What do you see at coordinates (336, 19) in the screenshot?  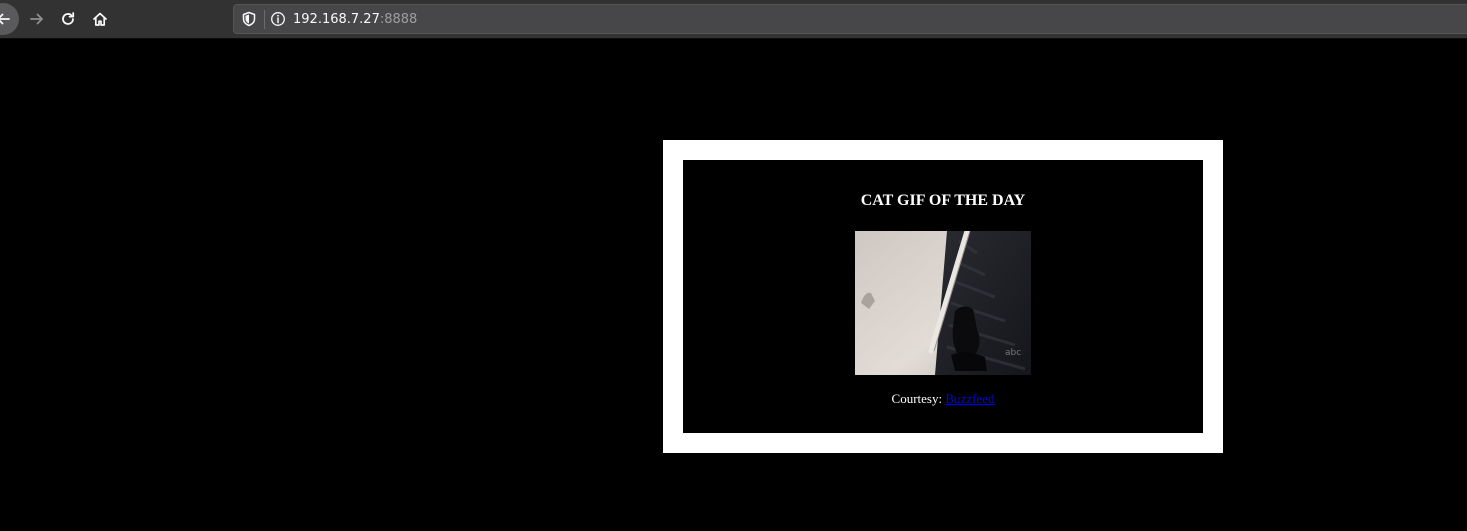 I see `url-host: 192.168.7.27` at bounding box center [336, 19].